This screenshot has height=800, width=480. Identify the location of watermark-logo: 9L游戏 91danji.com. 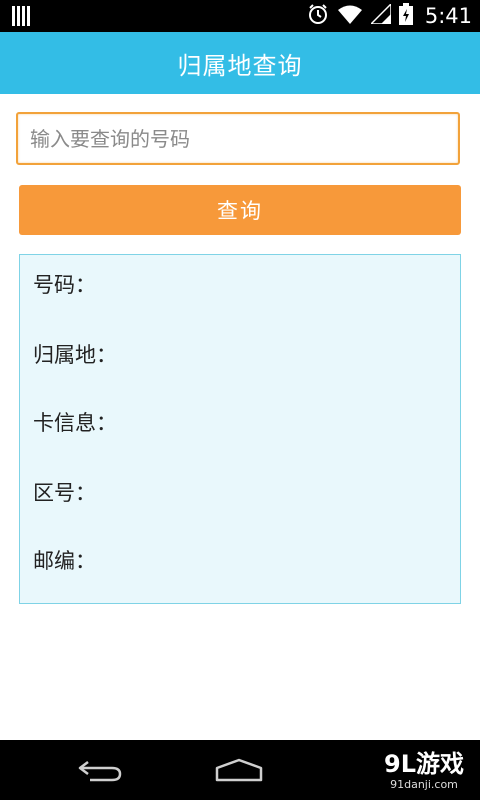
(424, 771).